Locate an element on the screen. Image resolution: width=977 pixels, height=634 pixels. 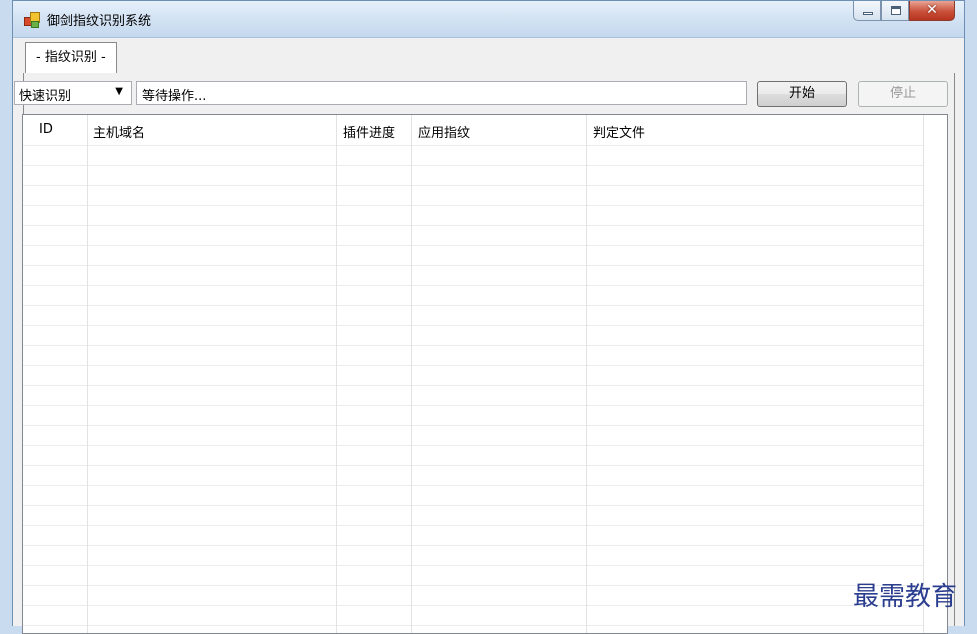
tab-fingerprint-recognition: - 指纹识别 - is located at coordinates (71, 57).